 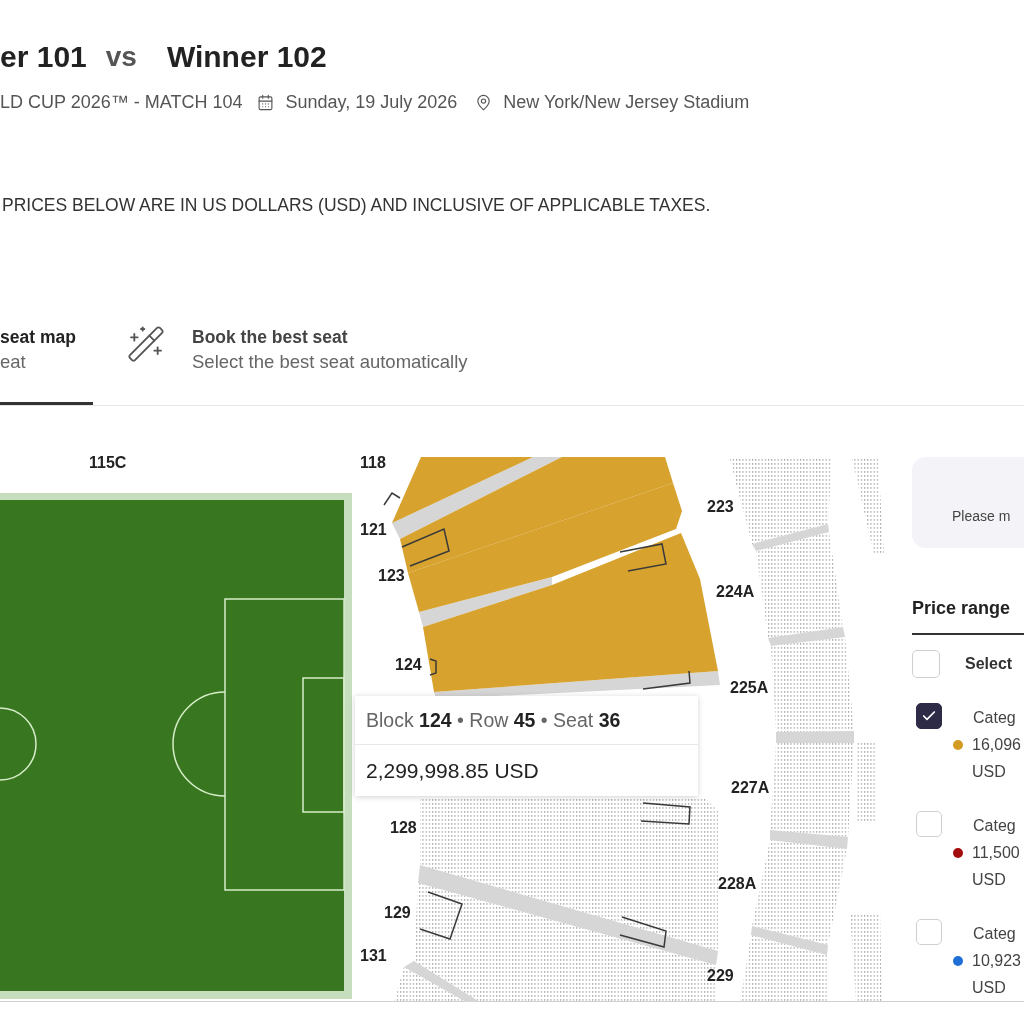 I want to click on category-price: 10,923, so click(x=996, y=961).